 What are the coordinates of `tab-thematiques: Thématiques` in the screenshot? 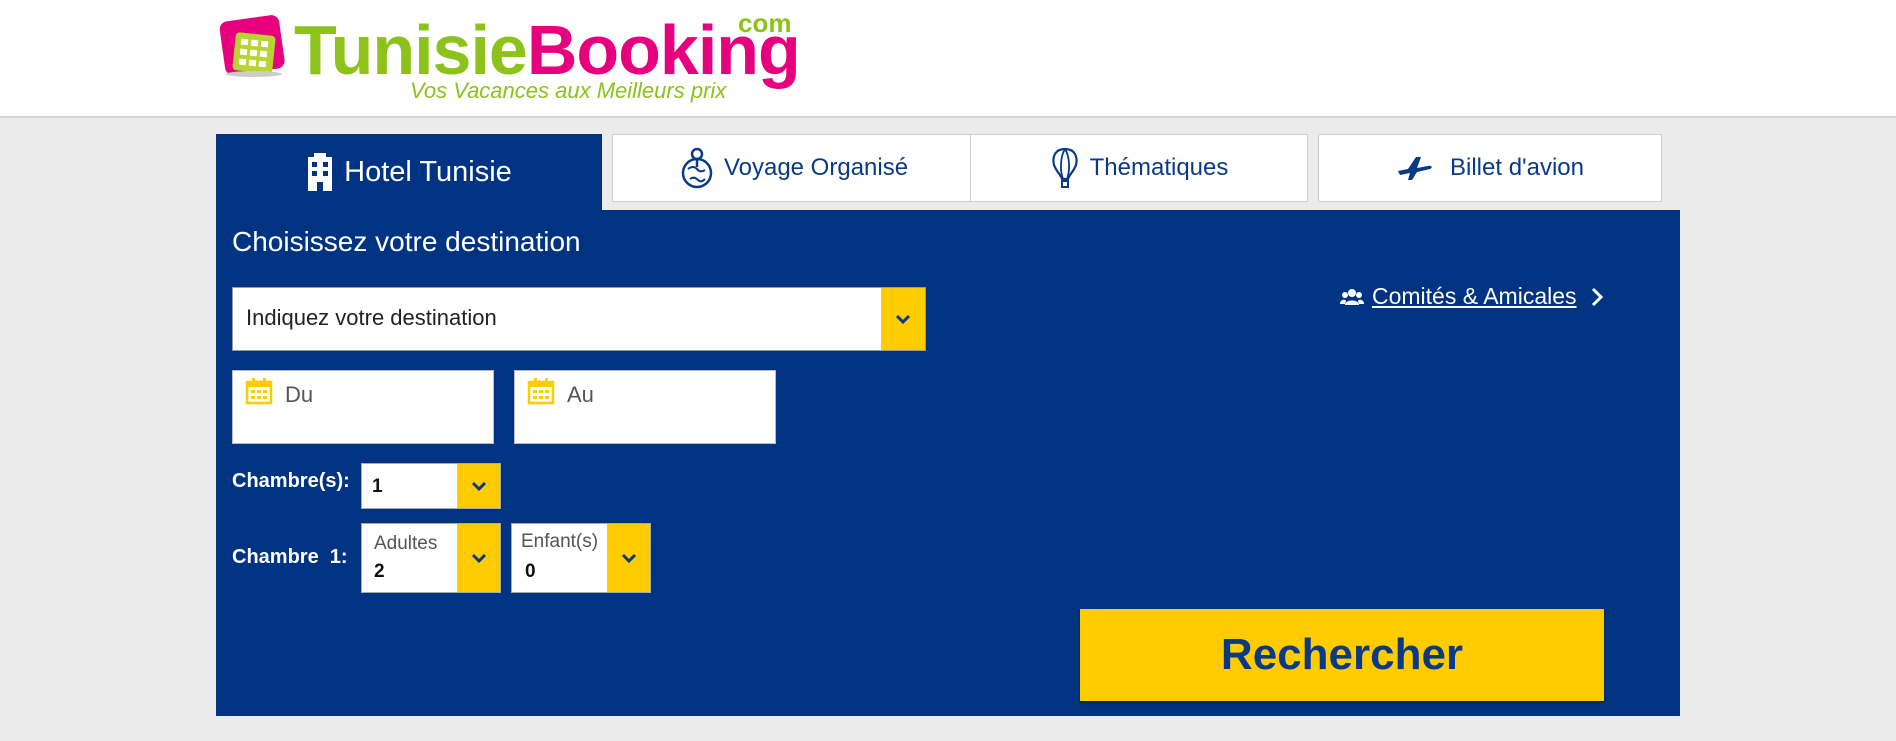 It's located at (1139, 168).